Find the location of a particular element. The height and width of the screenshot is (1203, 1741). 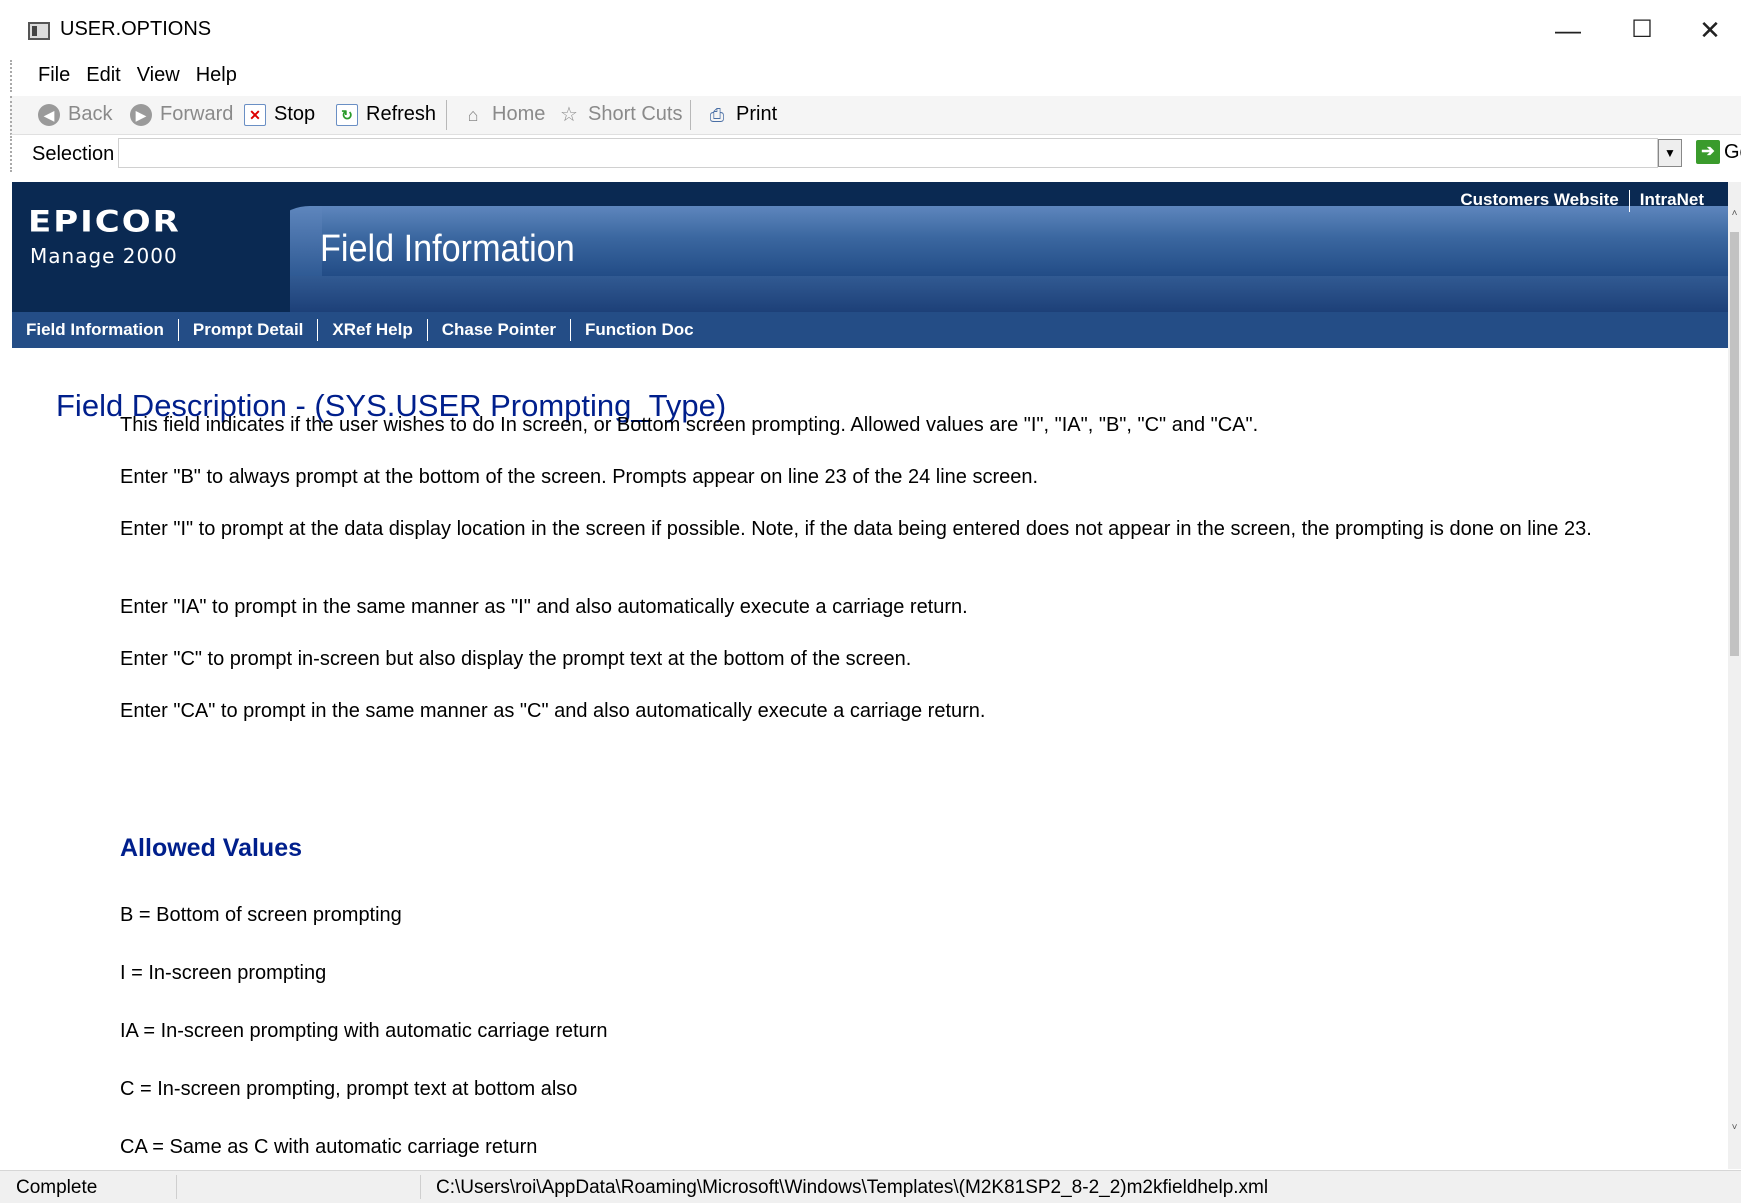

tab-xref-help: XRef Help is located at coordinates (372, 330).